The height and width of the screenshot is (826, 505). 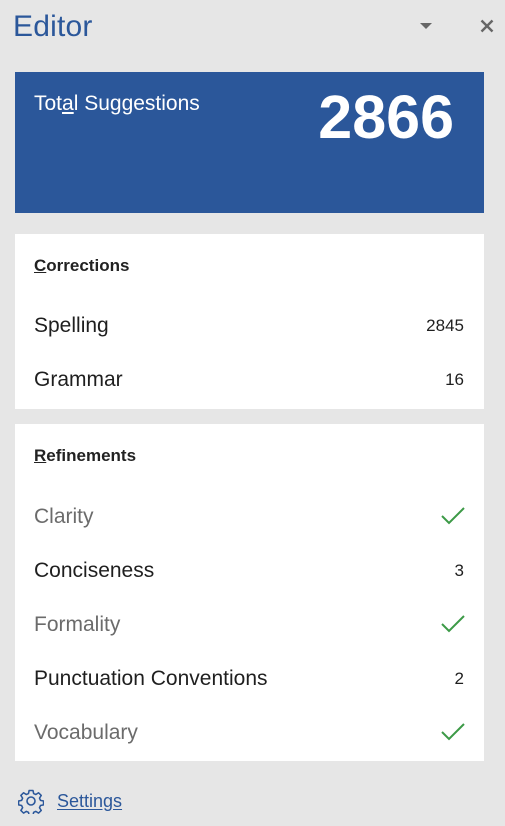 I want to click on refinement-row-punctuation: Punctuation Conventions 2, so click(x=249, y=679).